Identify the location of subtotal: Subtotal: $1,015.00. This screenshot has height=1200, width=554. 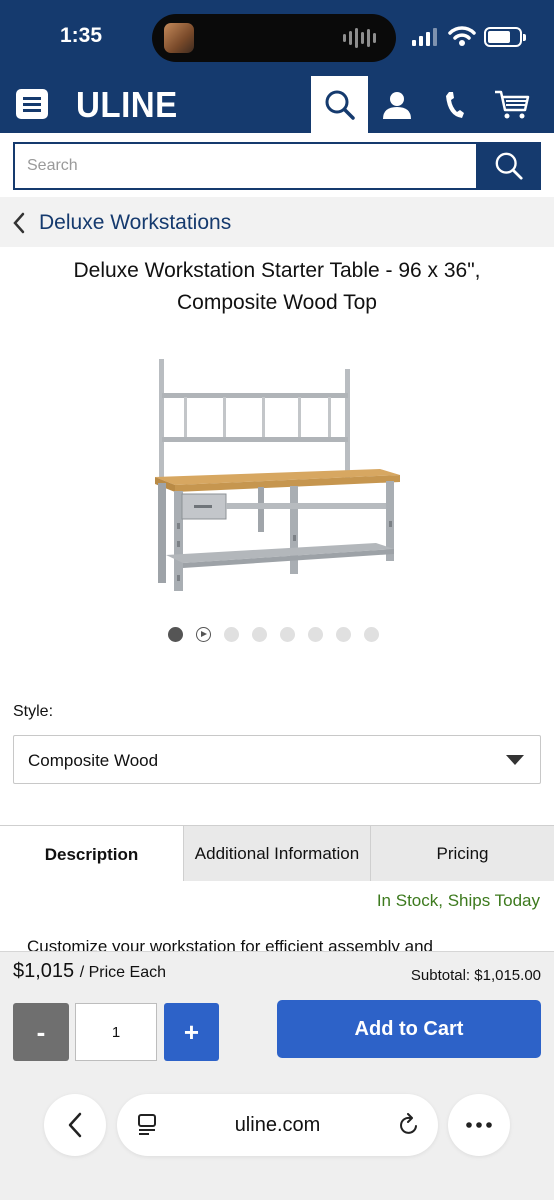
(475, 975).